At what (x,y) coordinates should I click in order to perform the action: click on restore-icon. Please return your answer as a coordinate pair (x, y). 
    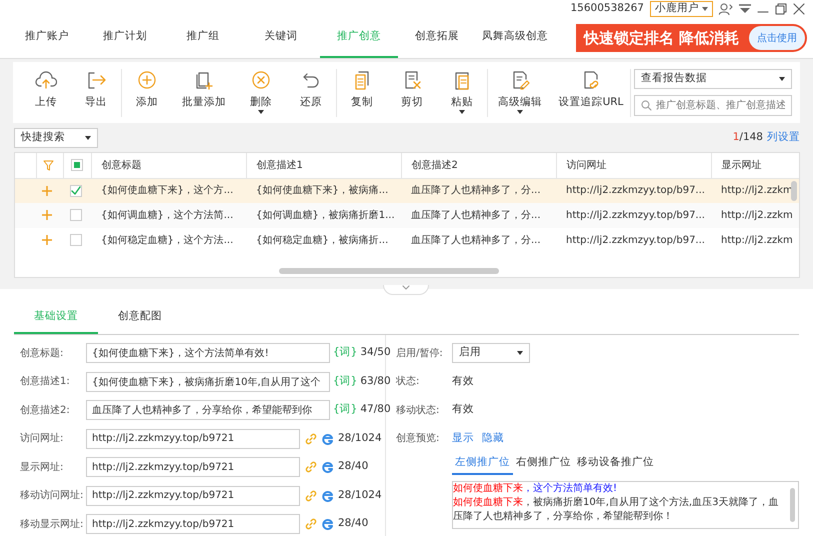
    Looking at the image, I should click on (781, 9).